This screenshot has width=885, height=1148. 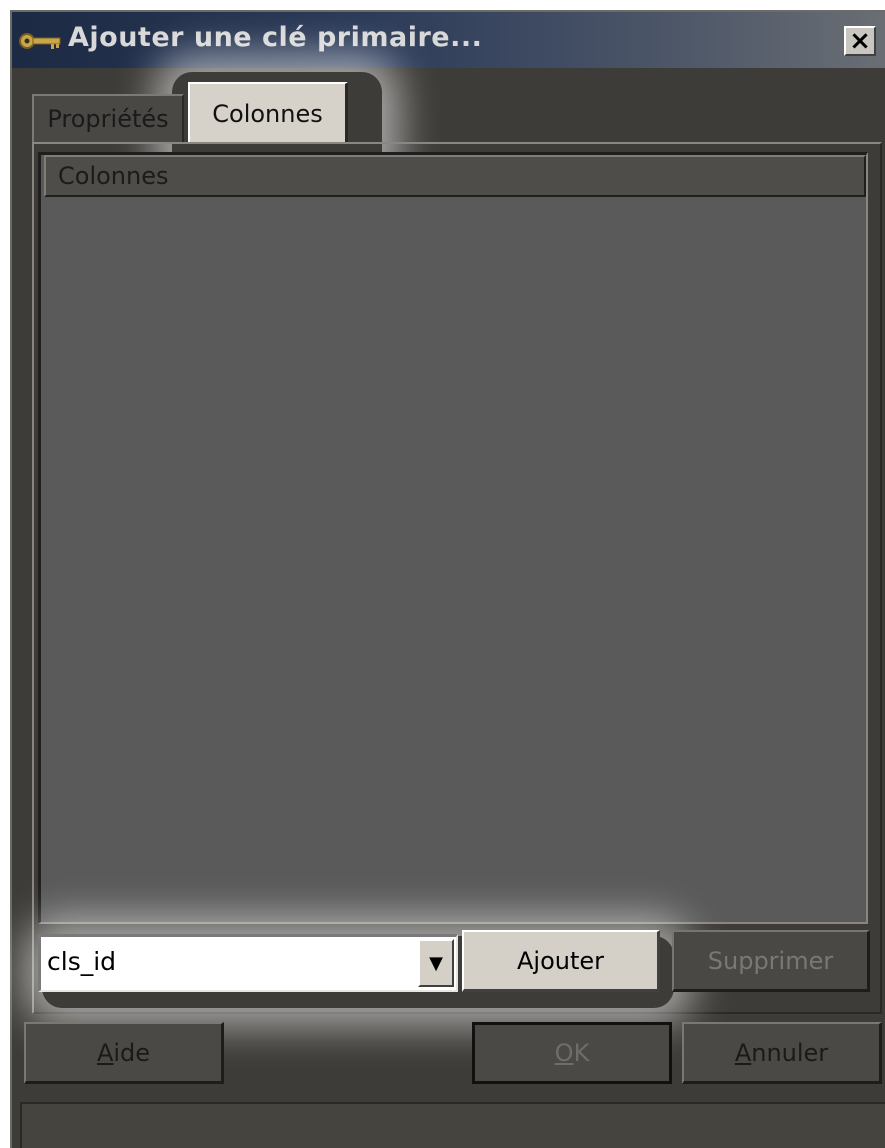 I want to click on title-bar: Ajouter une clé primaire... ×, so click(x=448, y=40).